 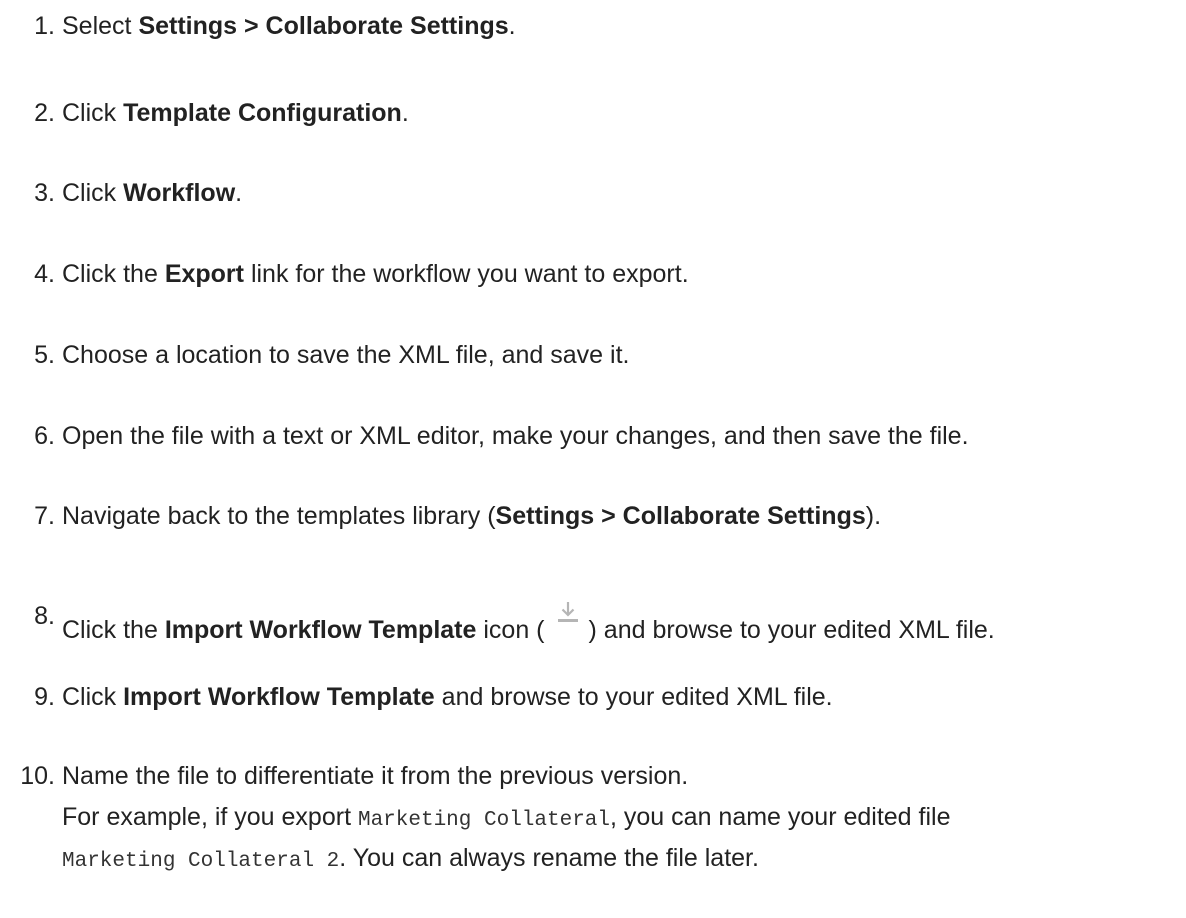 I want to click on code-filename: Marketing Collateral 2, so click(x=201, y=861).